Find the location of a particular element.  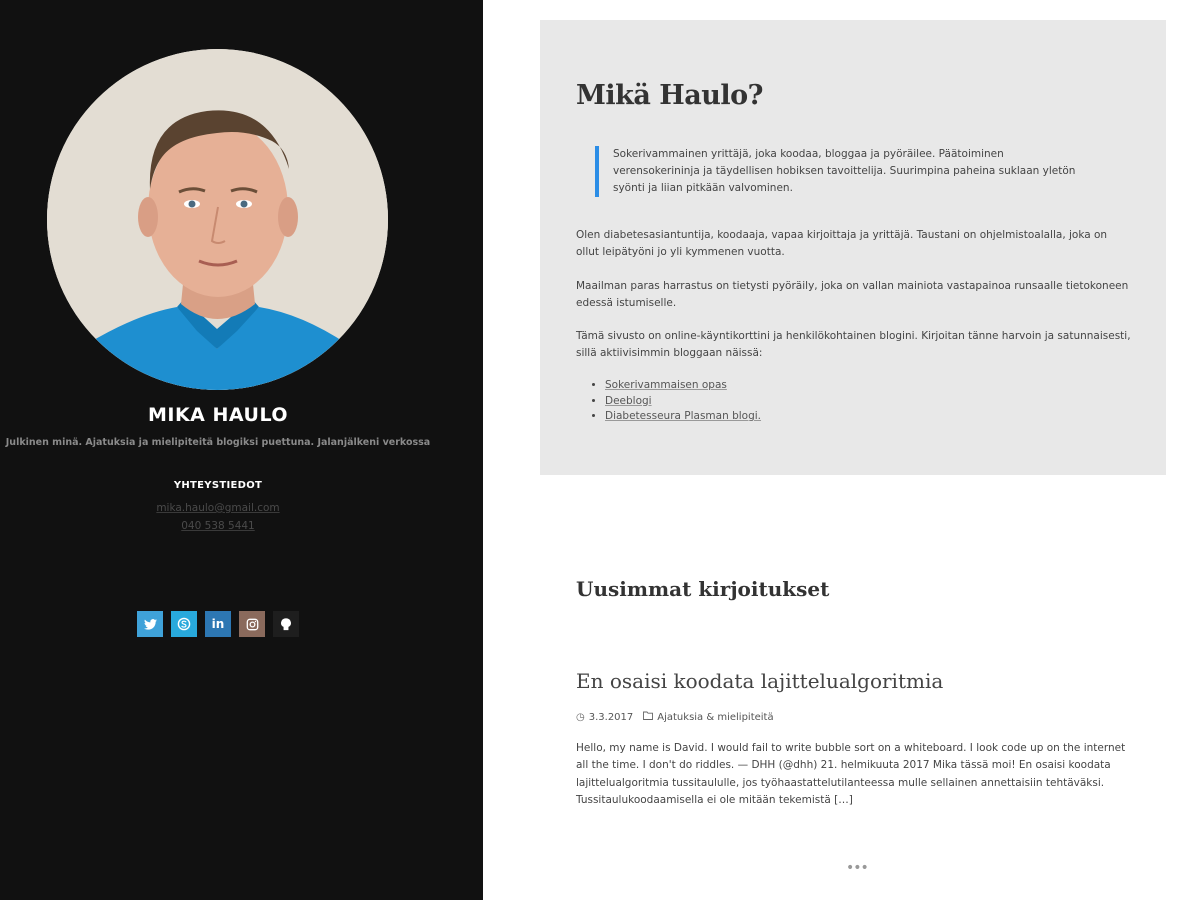

contact-phone-row: 040 538 5441 is located at coordinates (218, 526).